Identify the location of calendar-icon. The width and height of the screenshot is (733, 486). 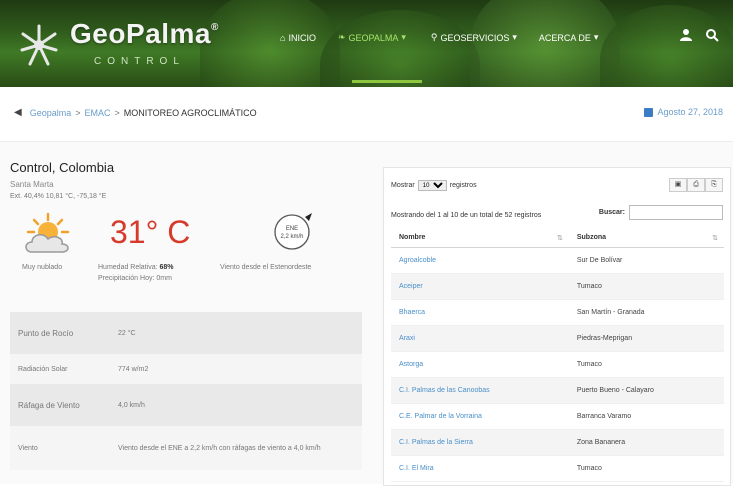
(649, 112).